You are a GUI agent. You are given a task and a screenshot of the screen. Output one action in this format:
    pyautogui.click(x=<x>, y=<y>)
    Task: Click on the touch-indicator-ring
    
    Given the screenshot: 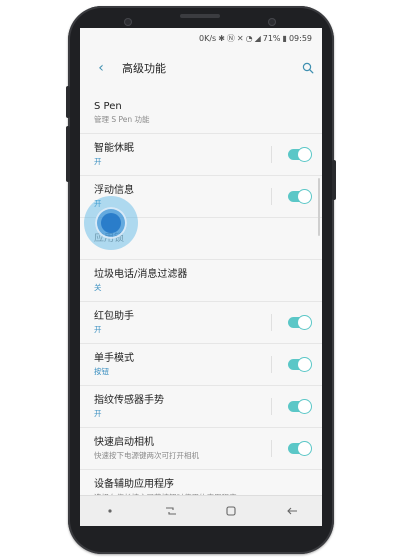 What is the action you would take?
    pyautogui.click(x=111, y=223)
    